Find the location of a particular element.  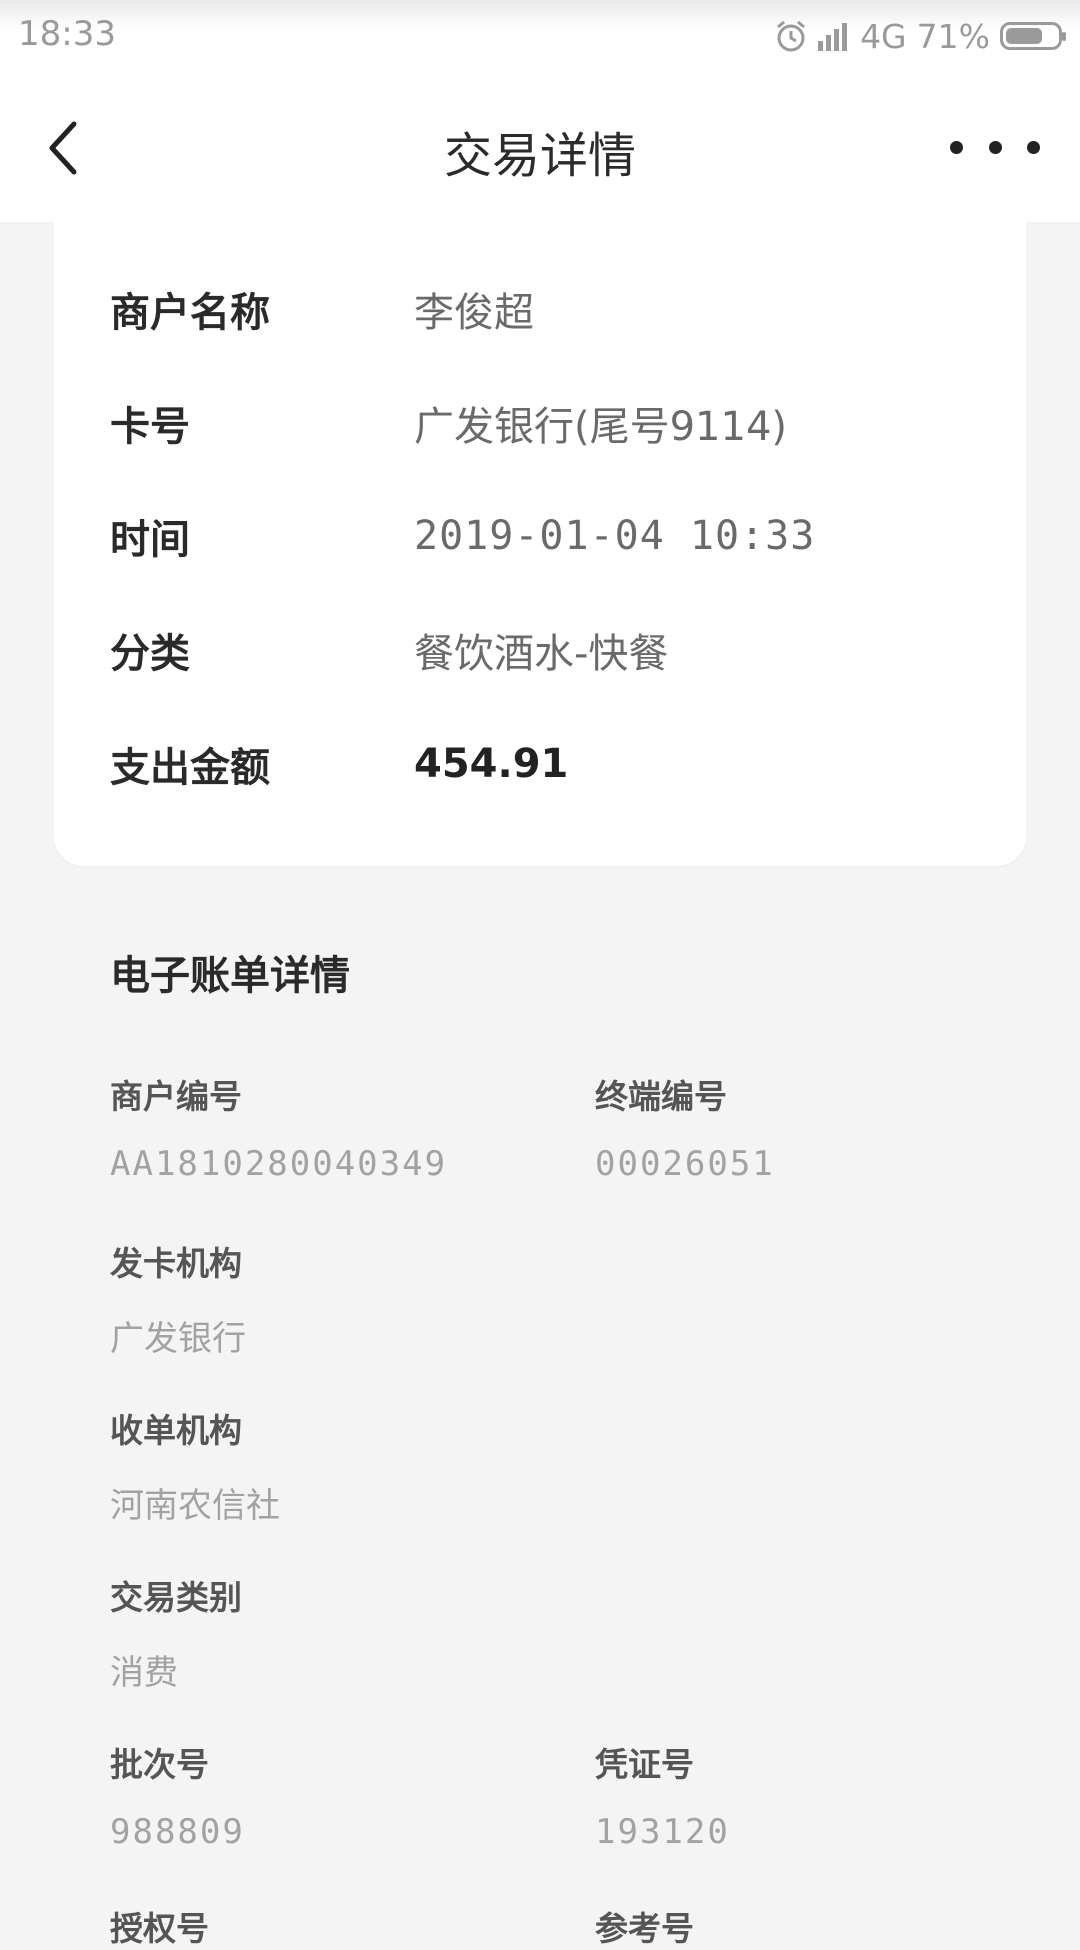

time-label: 时间 is located at coordinates (150, 540).